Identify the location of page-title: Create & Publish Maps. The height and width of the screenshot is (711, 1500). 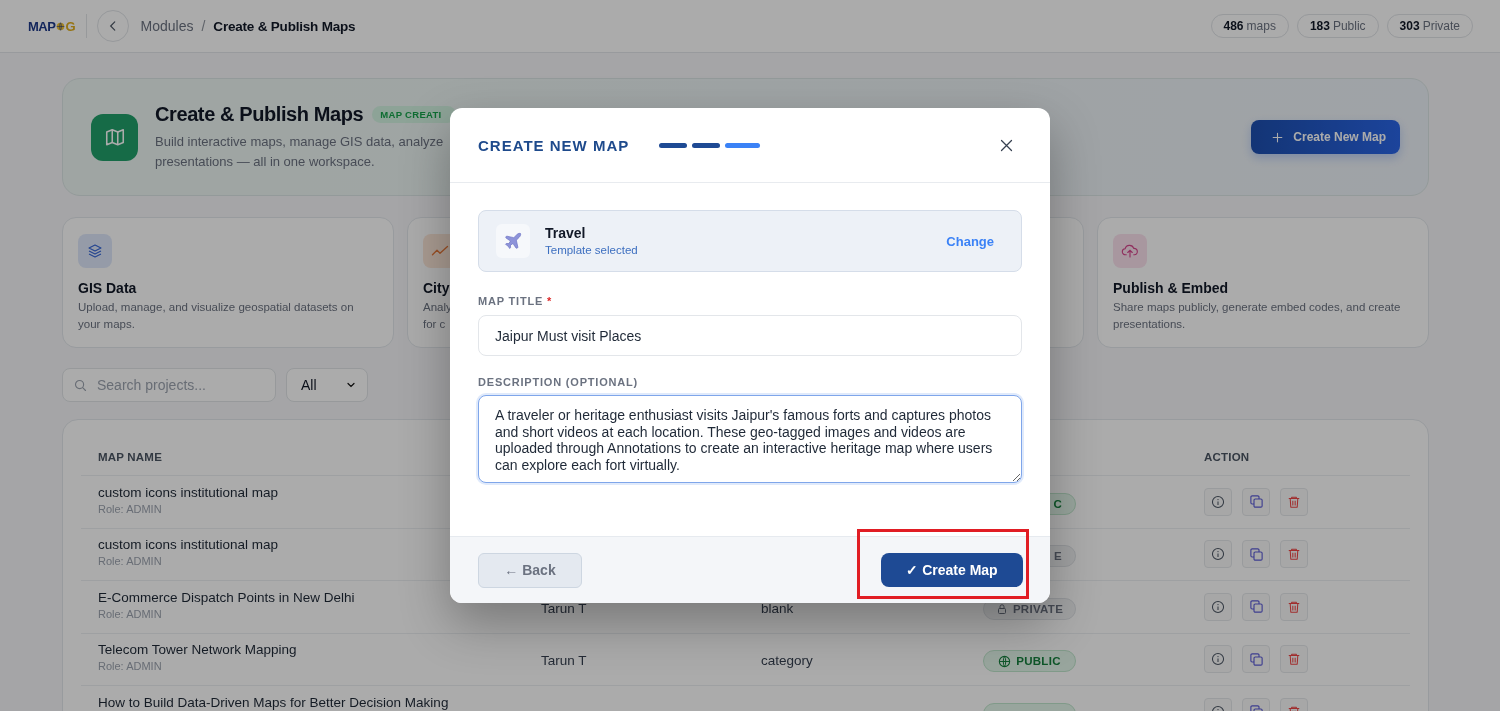
(259, 114).